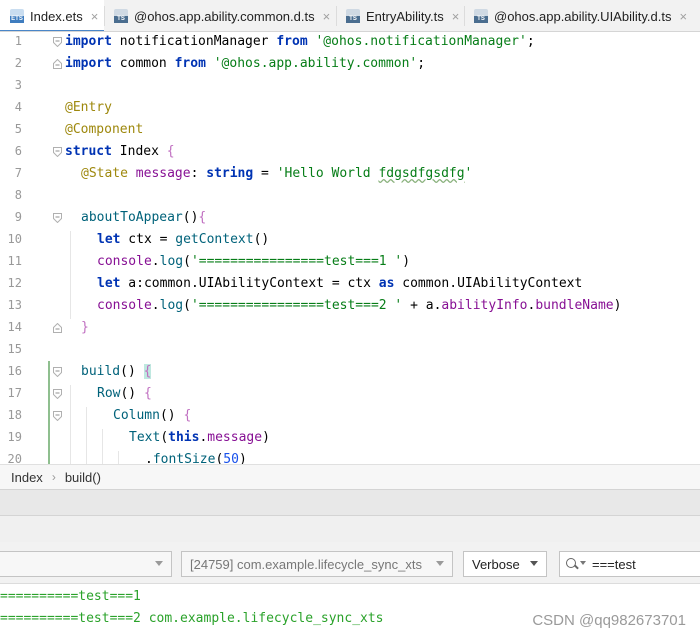  I want to click on tool-window-toolbar, so click(350, 529).